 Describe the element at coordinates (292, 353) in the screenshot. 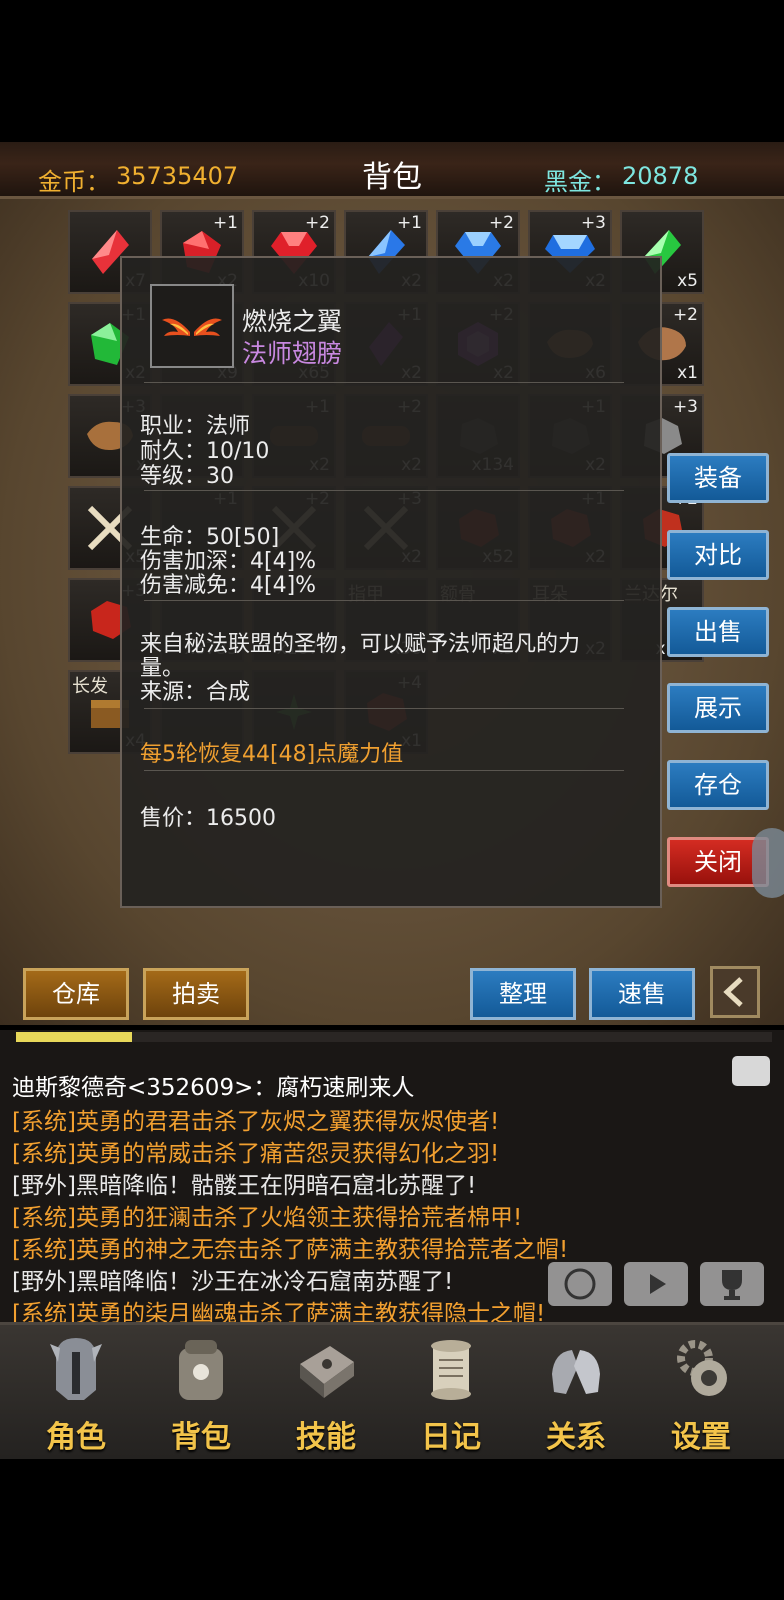

I see `item-subtype: 法师翅膀` at that location.